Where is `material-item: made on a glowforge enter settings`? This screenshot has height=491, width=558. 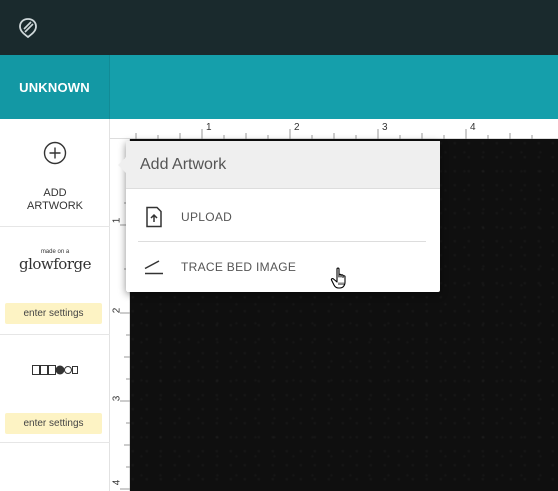
material-item: made on a glowforge enter settings is located at coordinates (55, 281).